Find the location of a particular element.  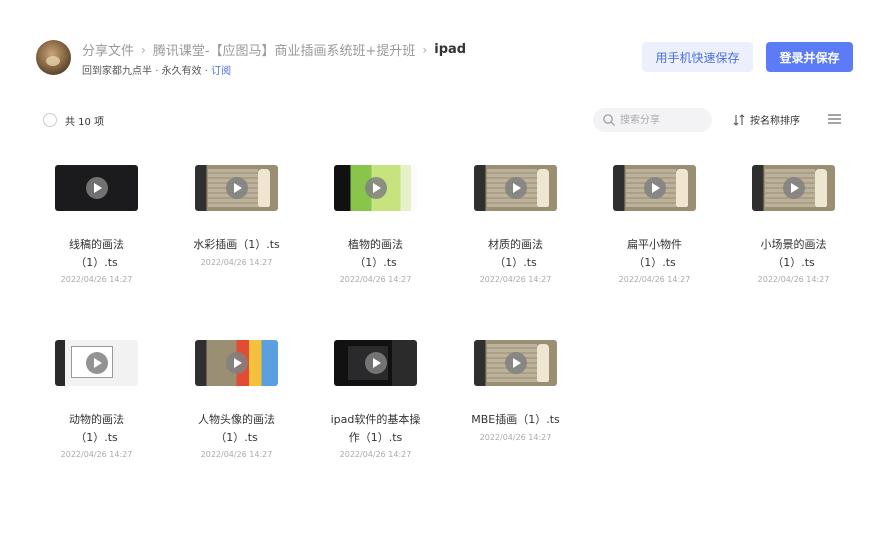

file-name-line: 水彩插画（1）.ts is located at coordinates (236, 244).